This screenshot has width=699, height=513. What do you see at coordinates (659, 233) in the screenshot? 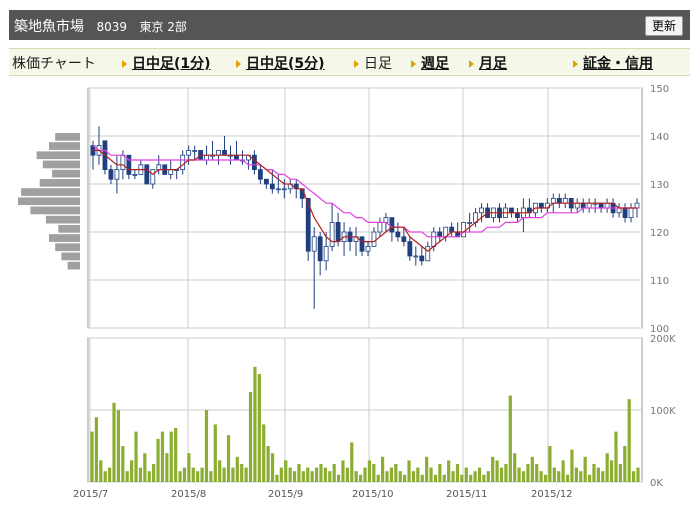
I see `price-tick-label: 120` at bounding box center [659, 233].